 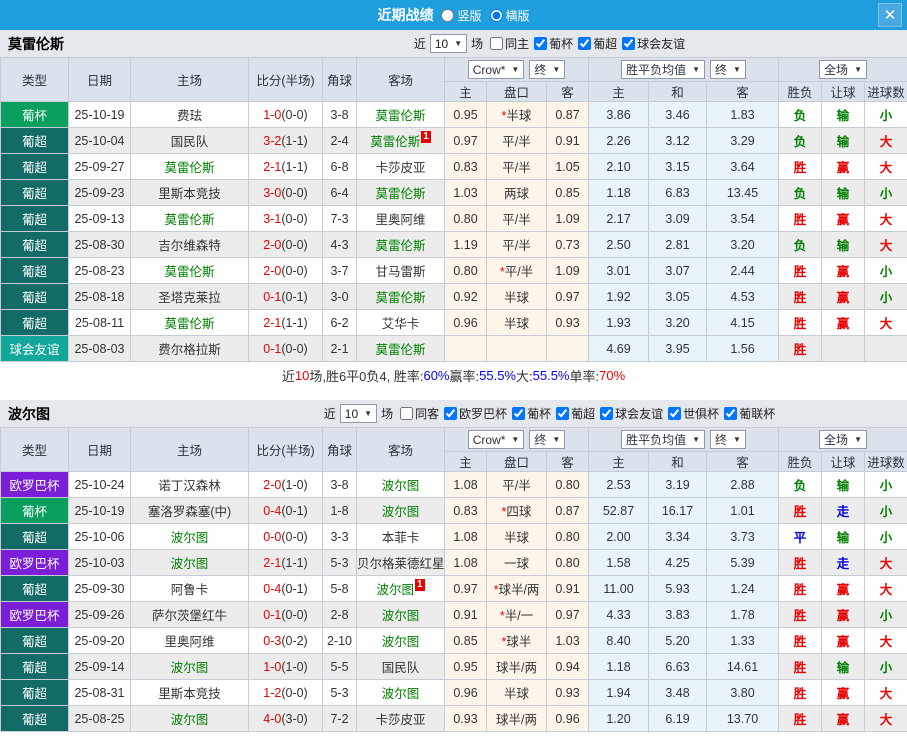 What do you see at coordinates (272, 270) in the screenshot?
I see `fulltime-score: 2-0` at bounding box center [272, 270].